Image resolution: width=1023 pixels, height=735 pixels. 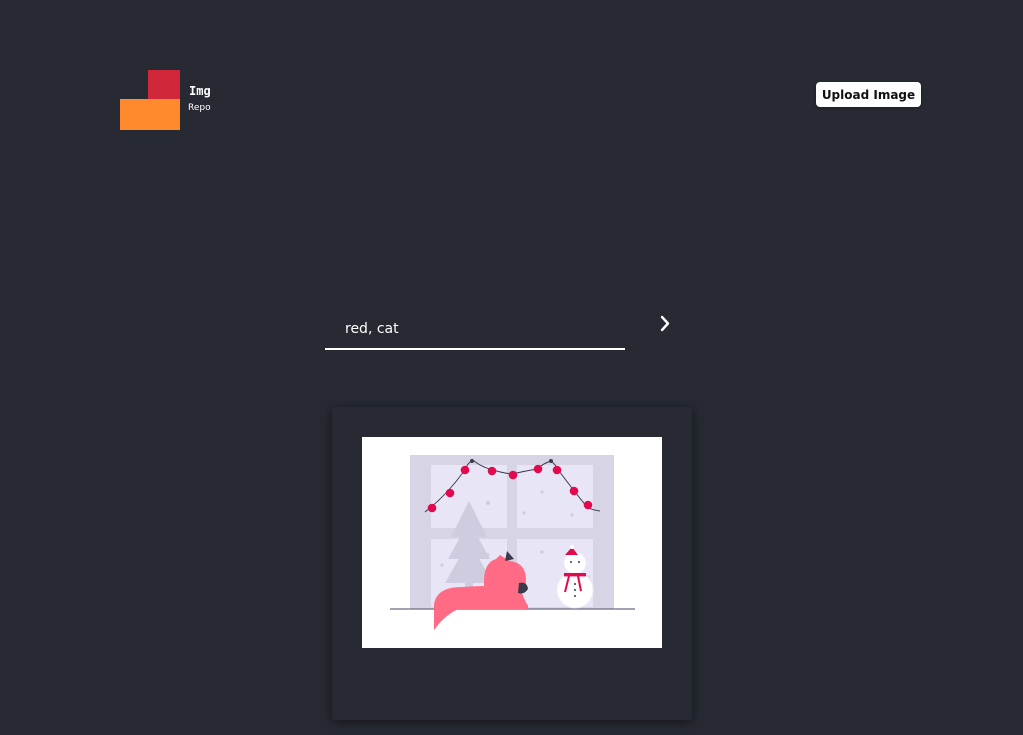 I want to click on upload-image-button: Upload Image, so click(x=868, y=94).